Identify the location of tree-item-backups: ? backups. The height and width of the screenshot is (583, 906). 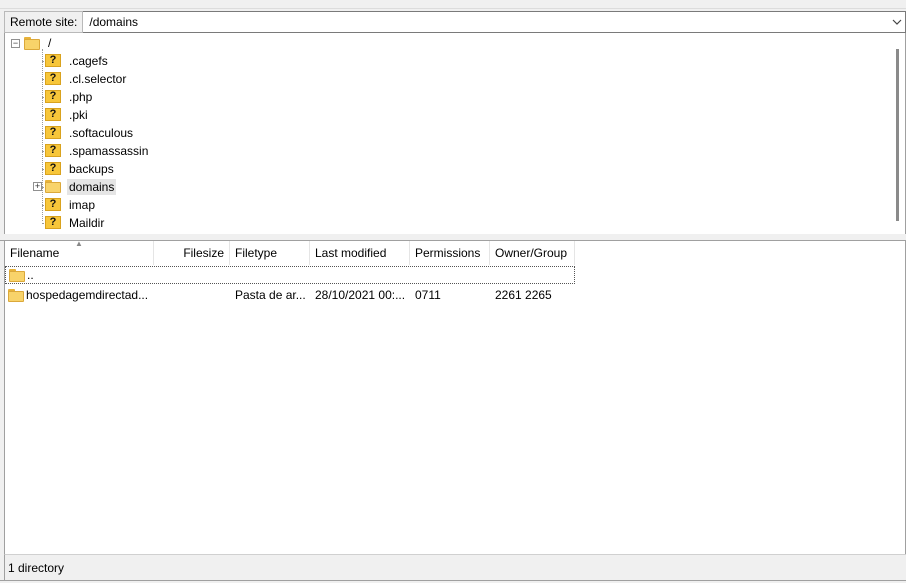
(80, 169).